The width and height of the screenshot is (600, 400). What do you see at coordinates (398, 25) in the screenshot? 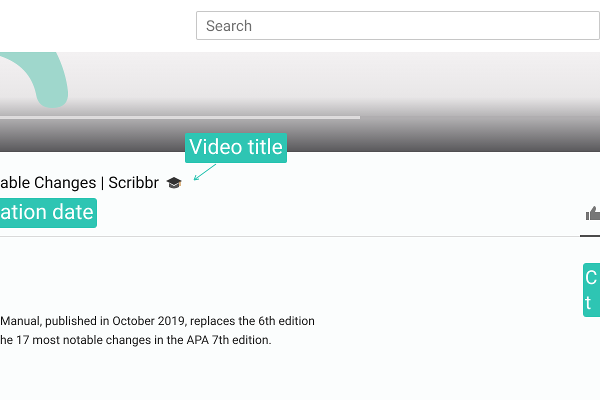
I see `search-field: Search` at bounding box center [398, 25].